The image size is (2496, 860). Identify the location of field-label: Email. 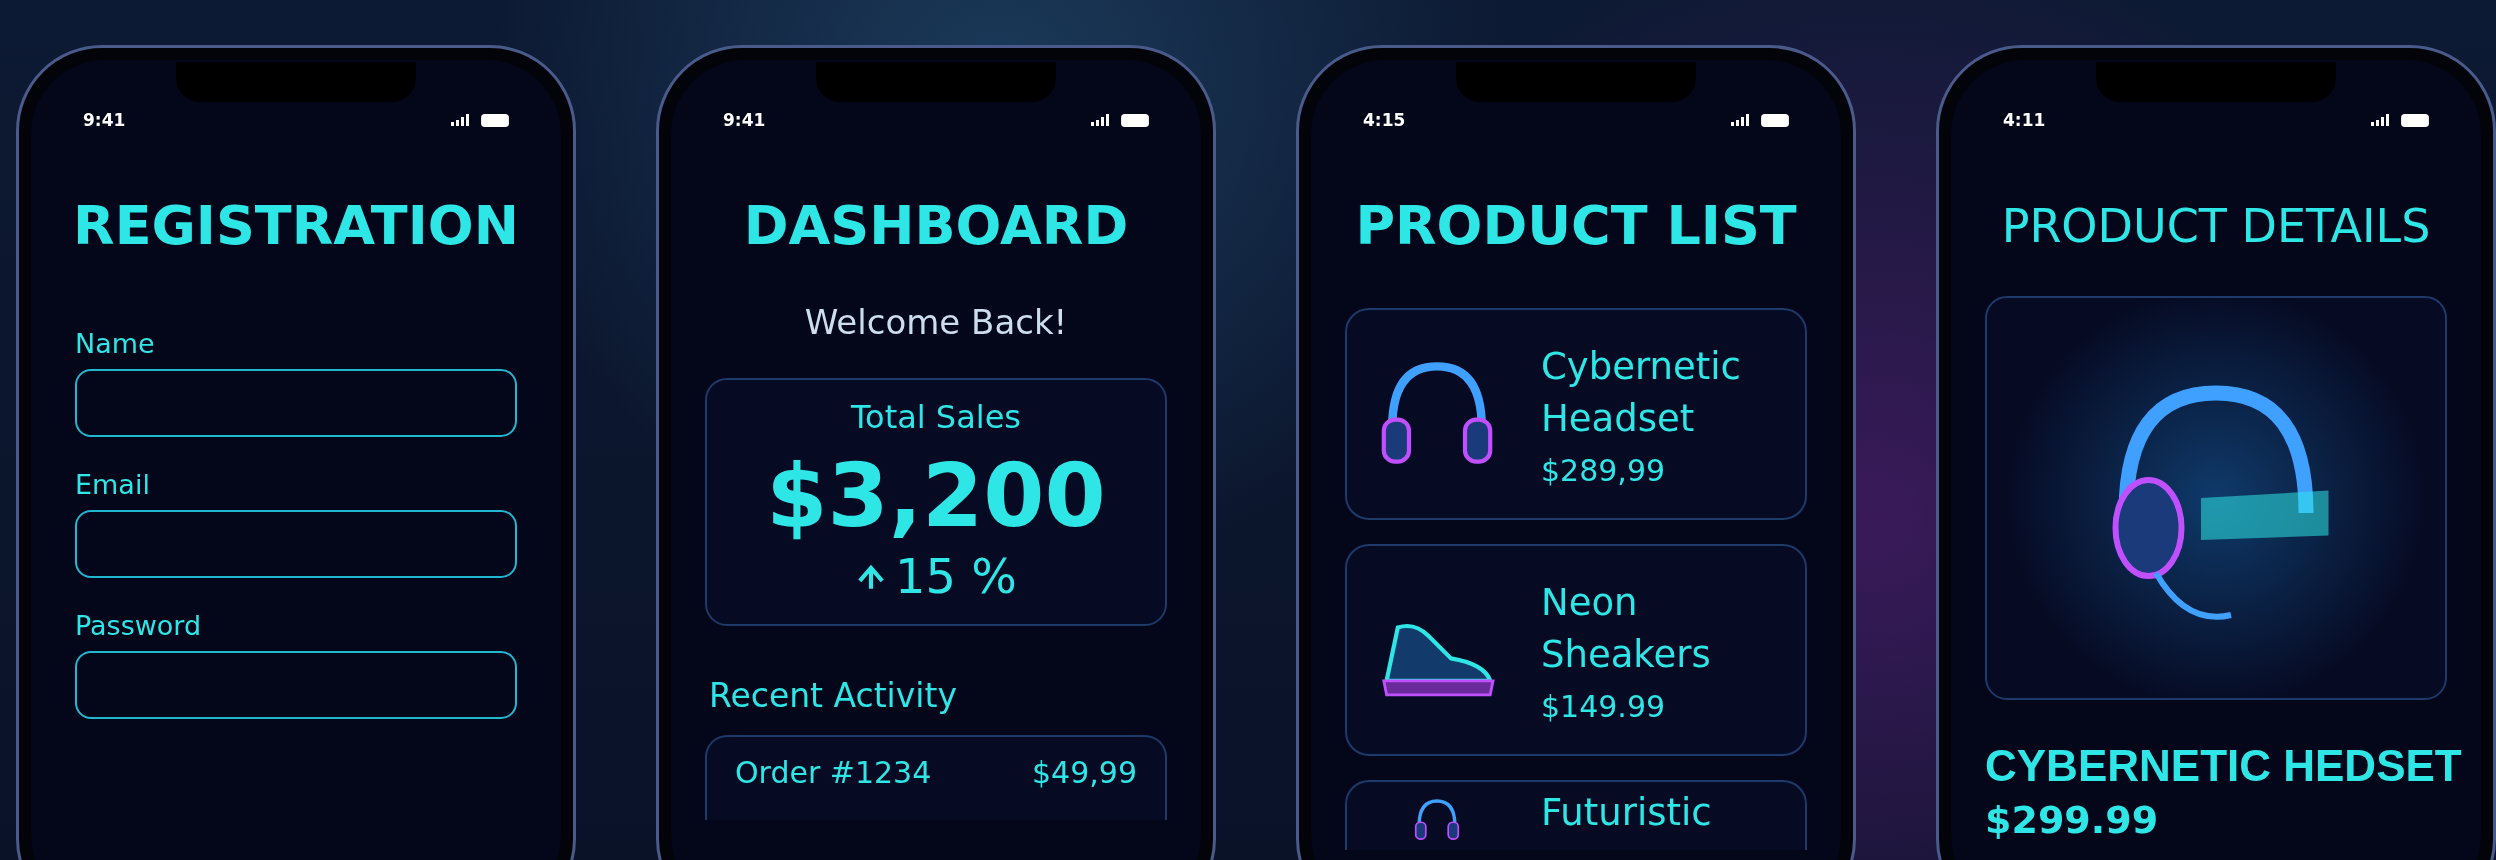
(113, 484).